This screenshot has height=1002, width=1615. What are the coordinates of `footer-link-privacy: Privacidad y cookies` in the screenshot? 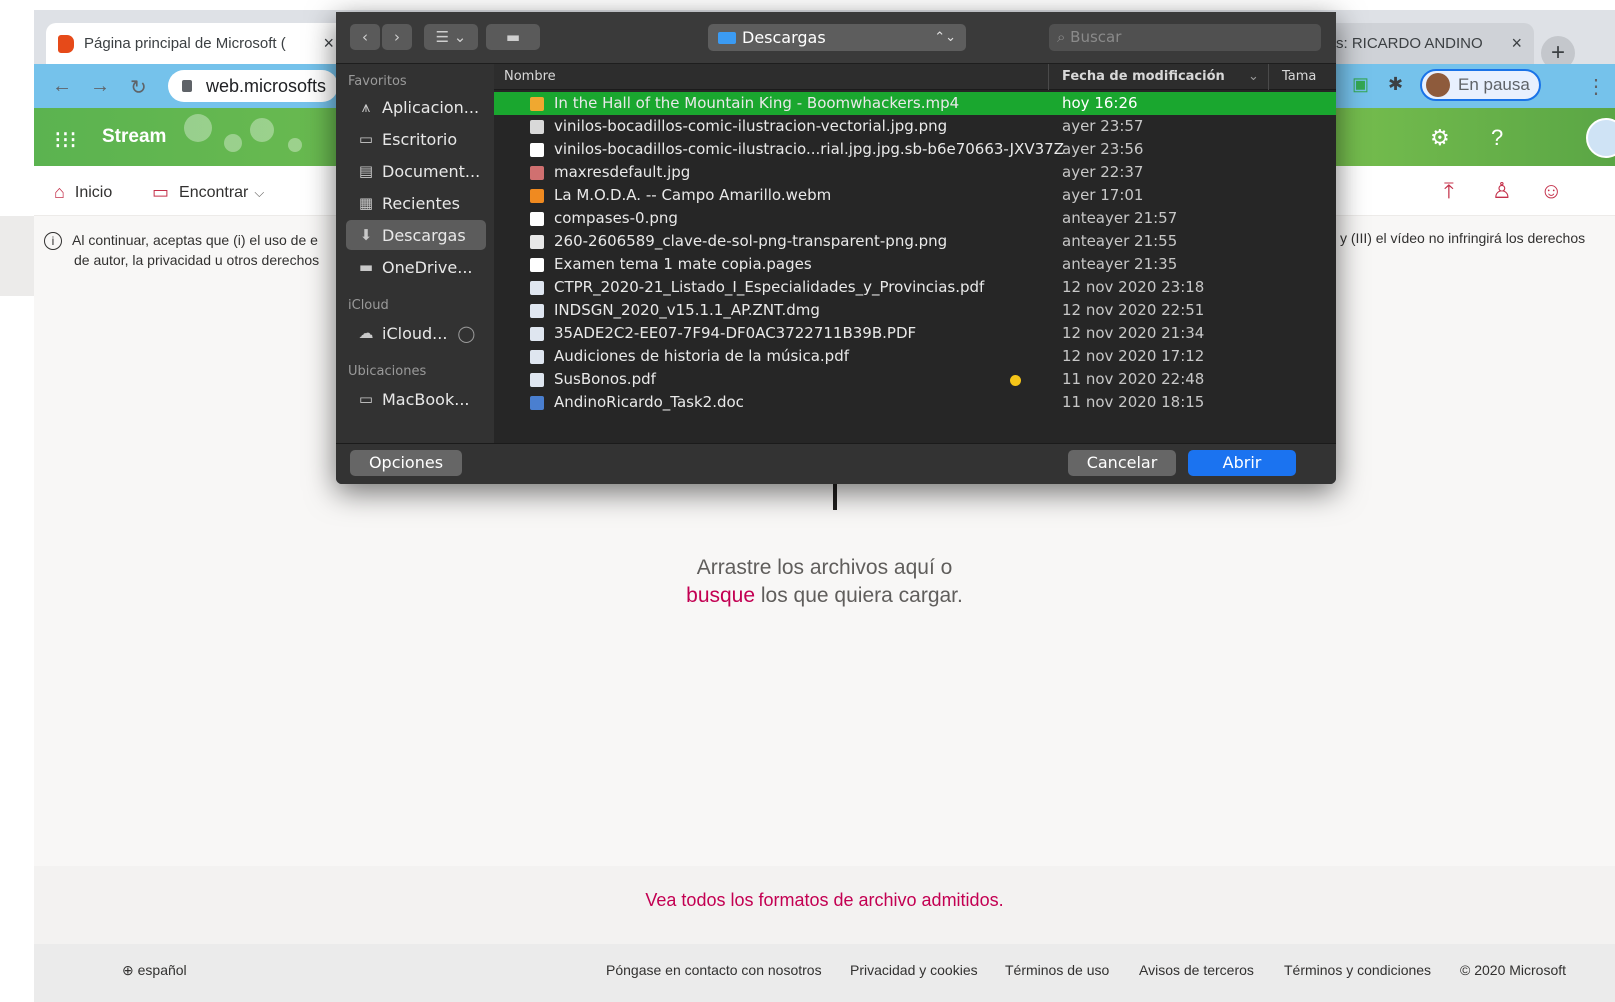 It's located at (914, 970).